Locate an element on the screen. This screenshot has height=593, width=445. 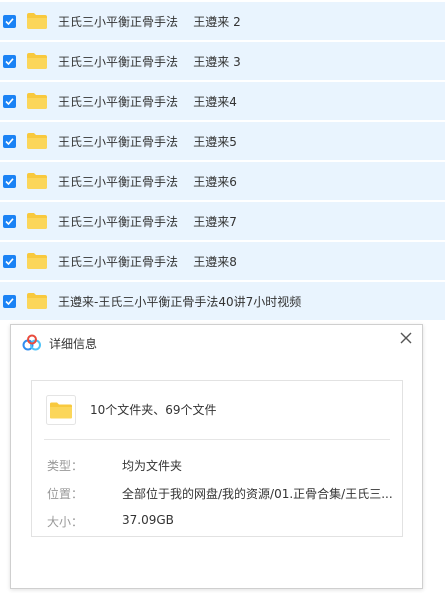
divider is located at coordinates (217, 439).